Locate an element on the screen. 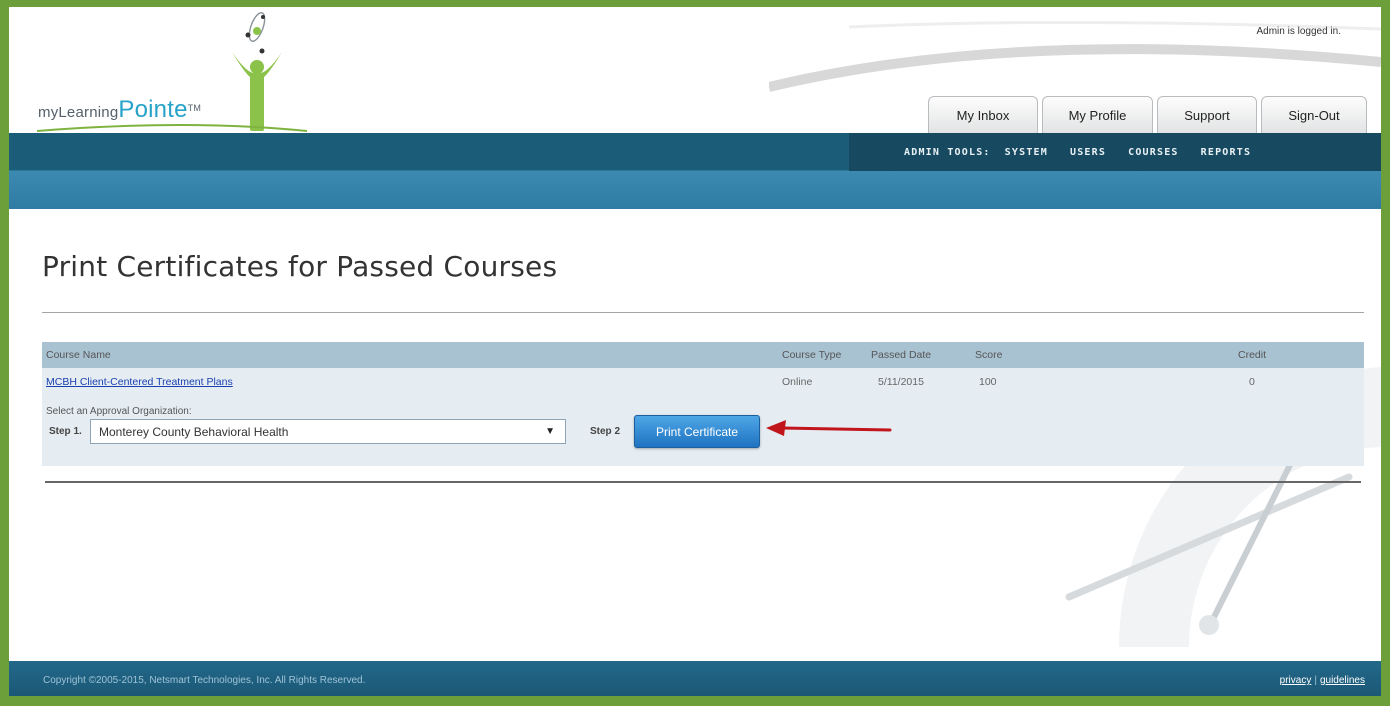  col-credit: Credit is located at coordinates (1252, 355).